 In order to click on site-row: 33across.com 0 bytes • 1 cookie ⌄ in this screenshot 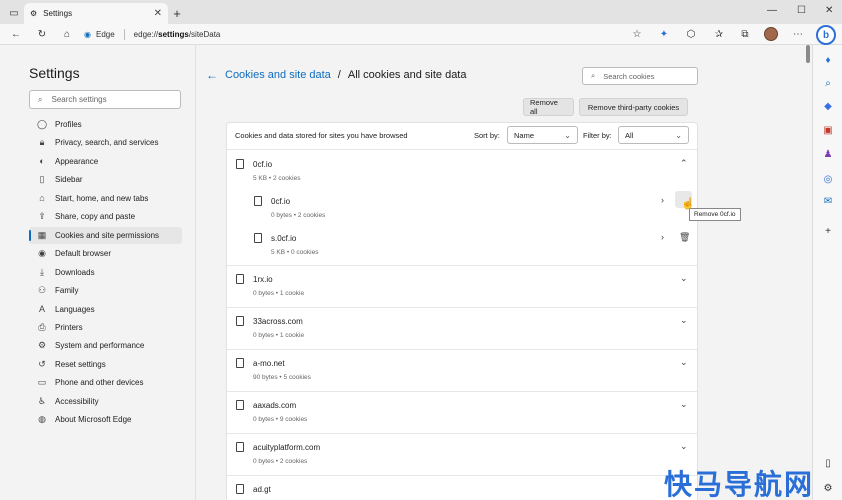, I will do `click(462, 329)`.